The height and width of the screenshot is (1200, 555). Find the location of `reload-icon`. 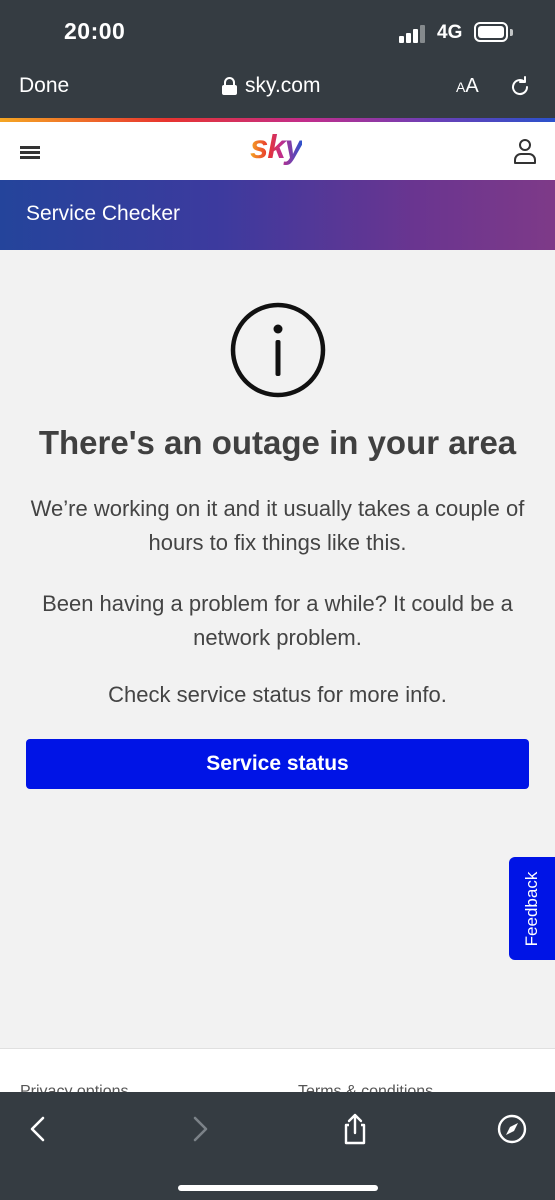

reload-icon is located at coordinates (520, 87).